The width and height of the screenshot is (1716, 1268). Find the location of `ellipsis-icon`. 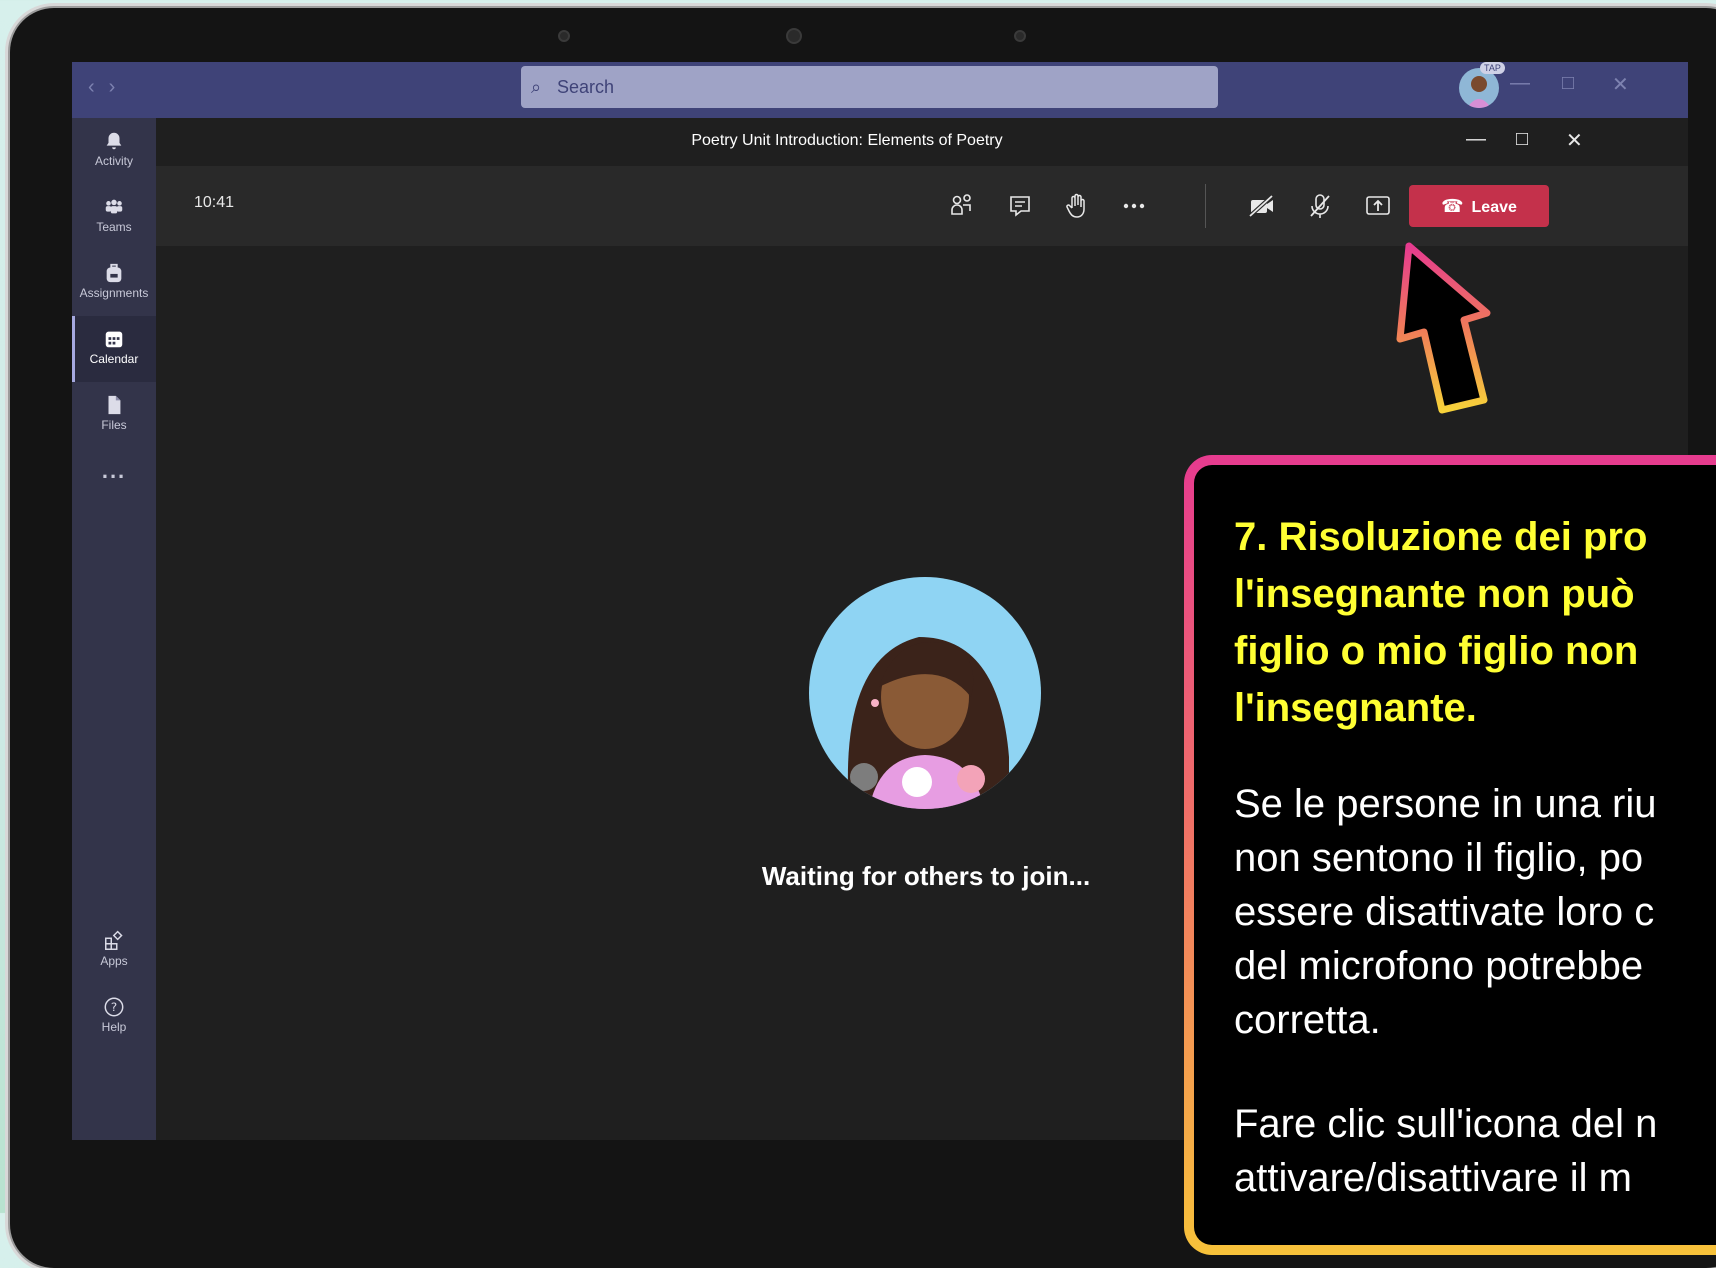

ellipsis-icon is located at coordinates (1134, 206).